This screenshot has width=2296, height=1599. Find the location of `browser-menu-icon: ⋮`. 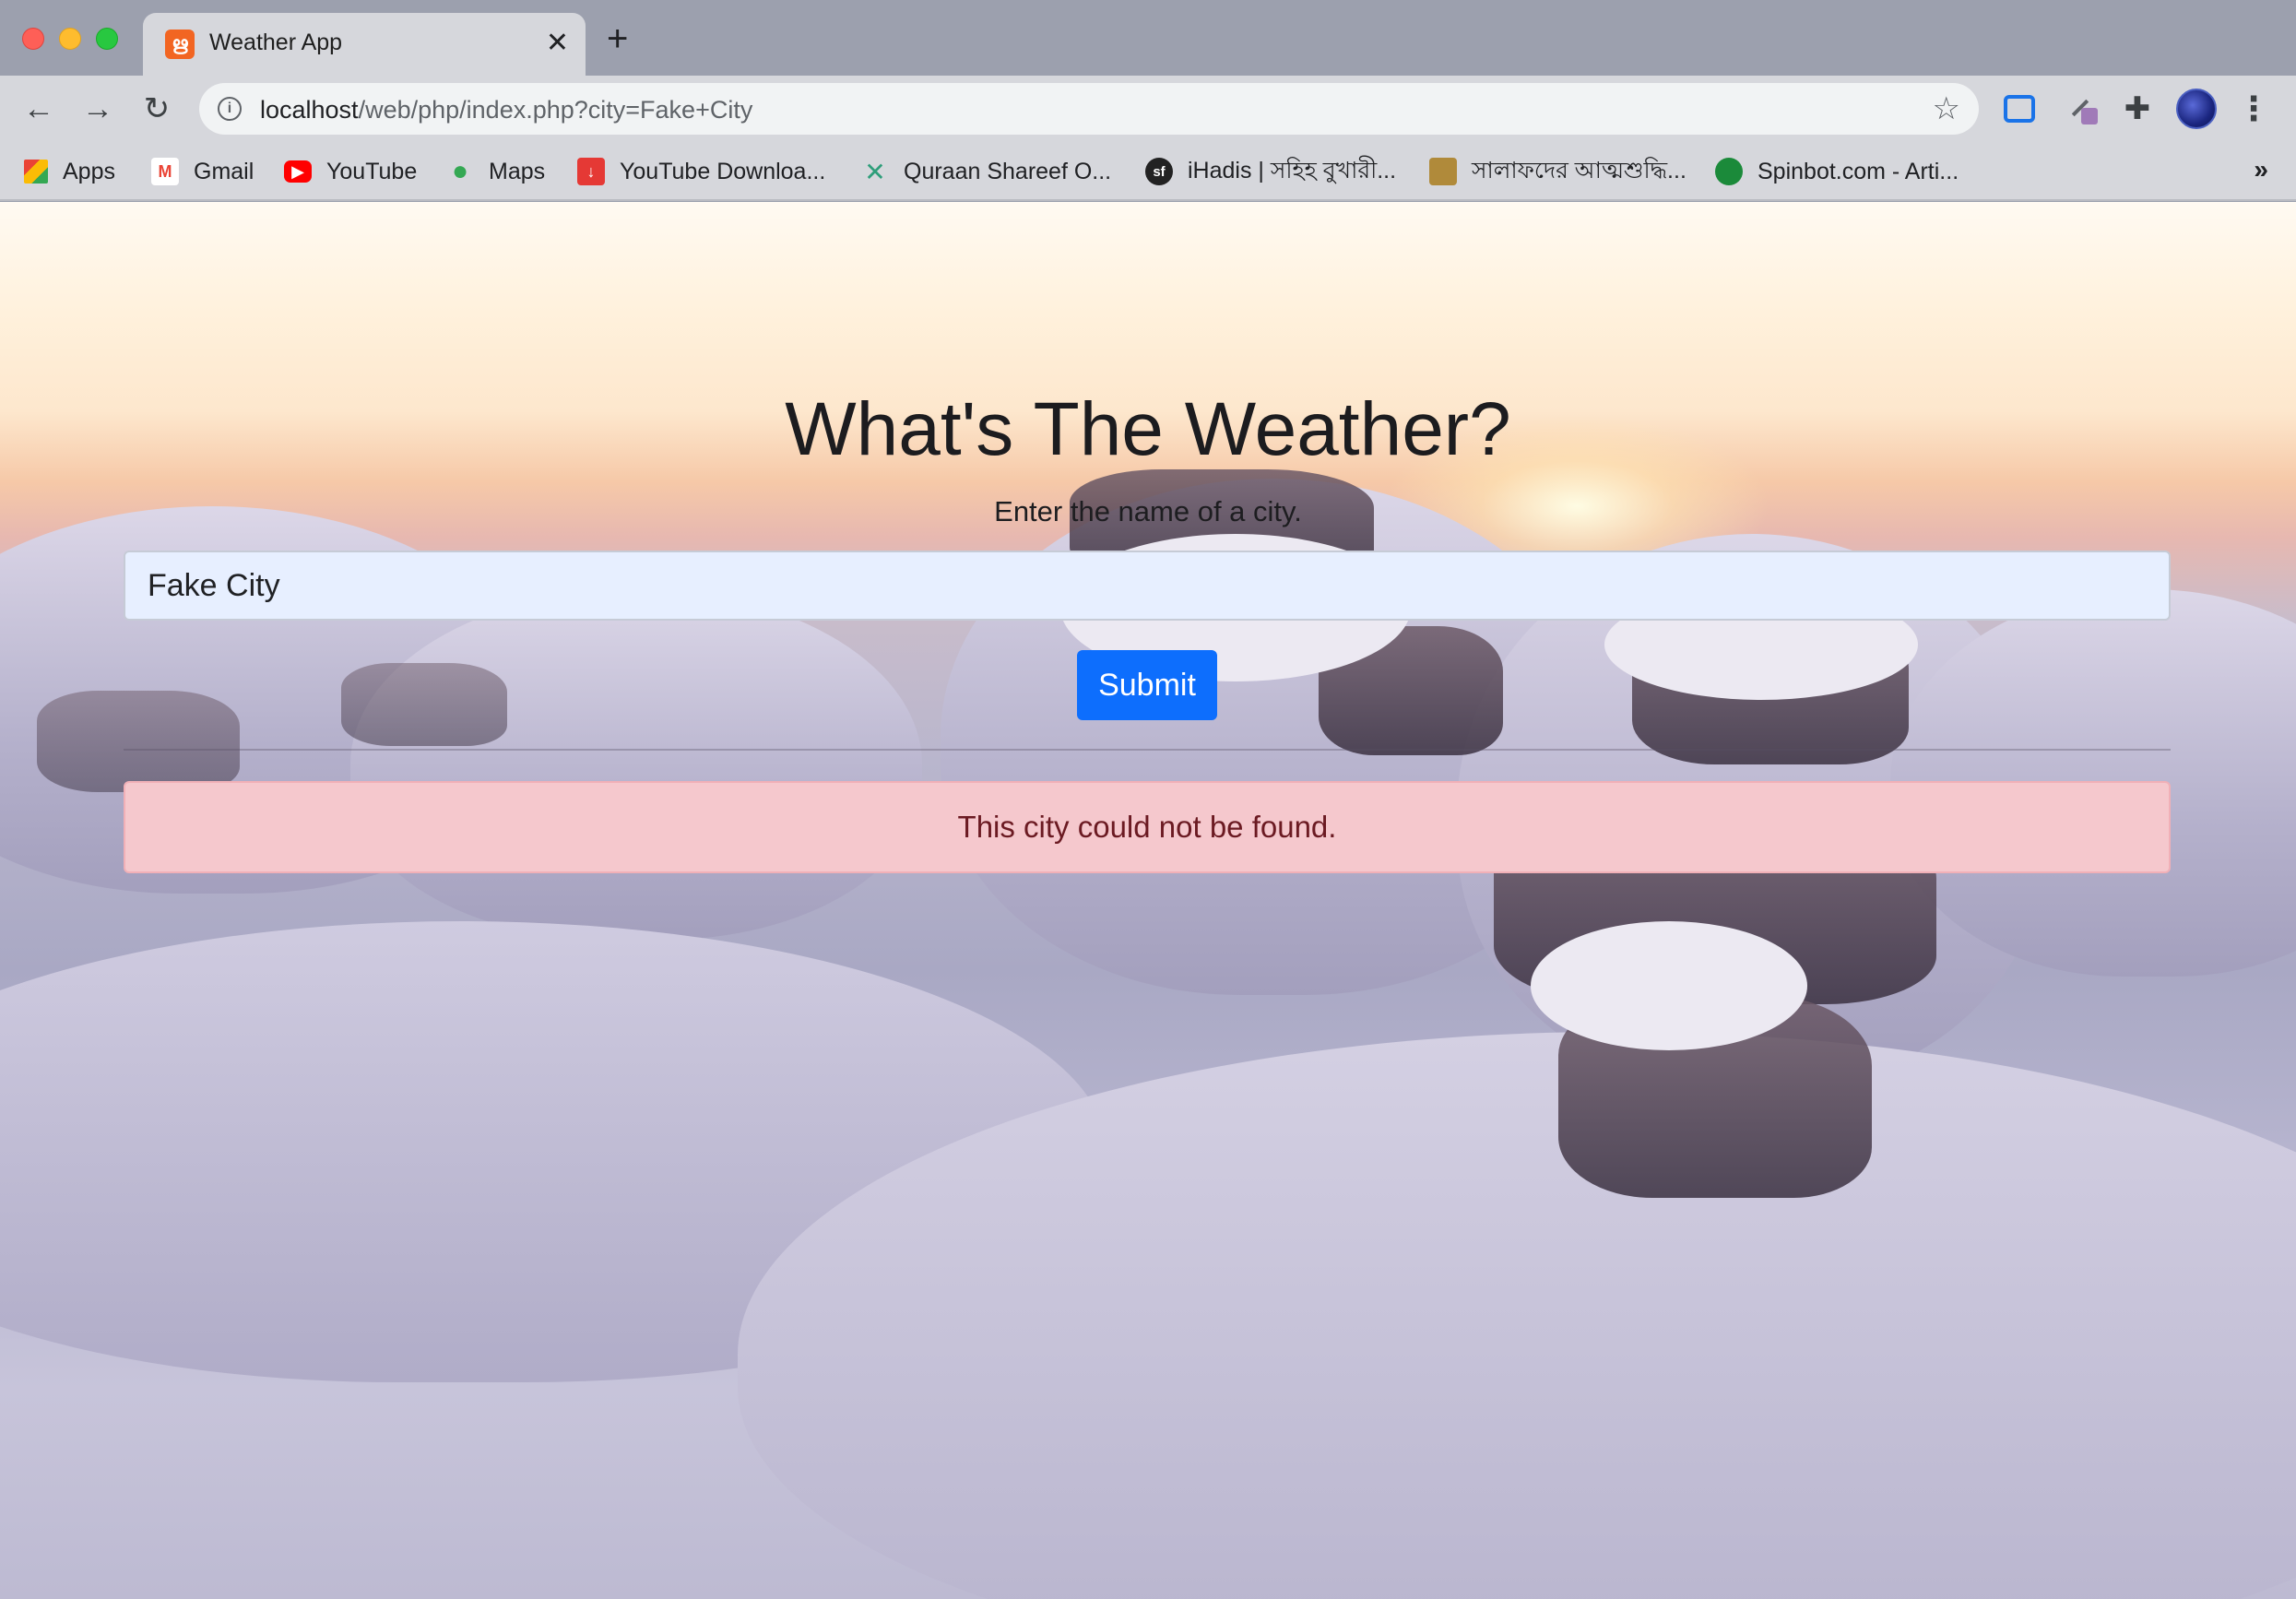

browser-menu-icon: ⋮ is located at coordinates (2253, 109).